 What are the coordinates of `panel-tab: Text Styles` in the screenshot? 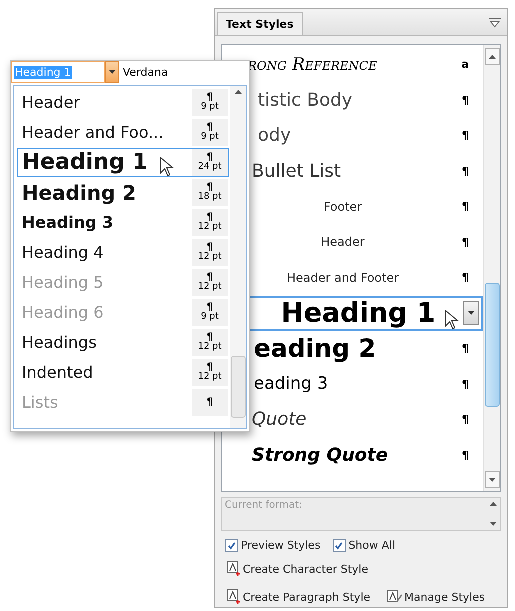 It's located at (260, 23).